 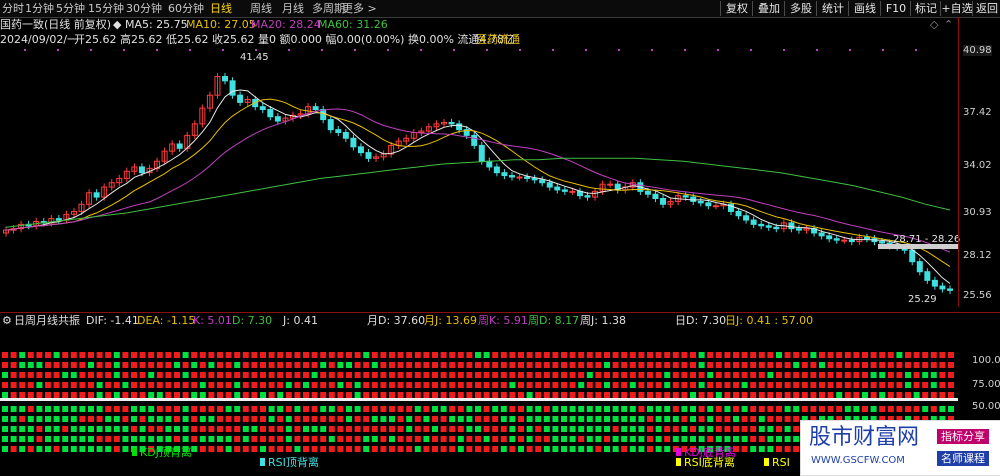 What do you see at coordinates (948, 24) in the screenshot?
I see `chevron-up-icon: ⌃` at bounding box center [948, 24].